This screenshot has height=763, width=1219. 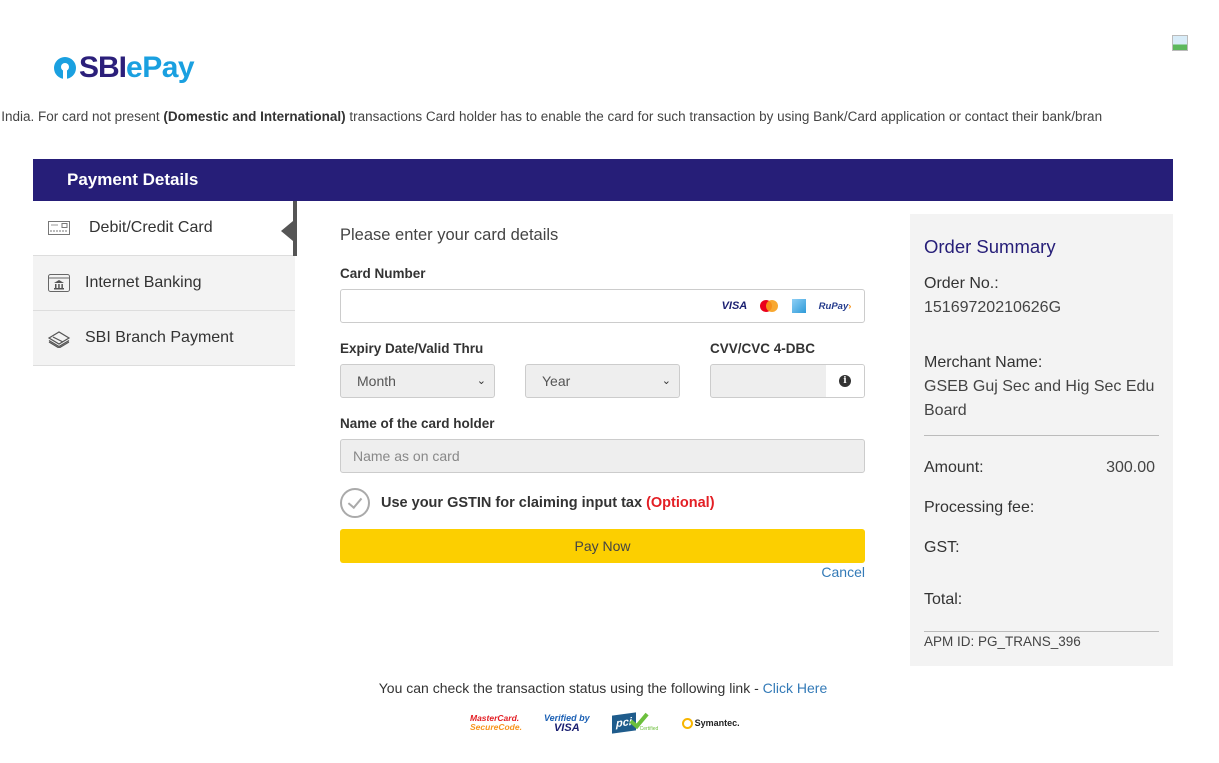 I want to click on cancel-link: Cancel, so click(x=843, y=572).